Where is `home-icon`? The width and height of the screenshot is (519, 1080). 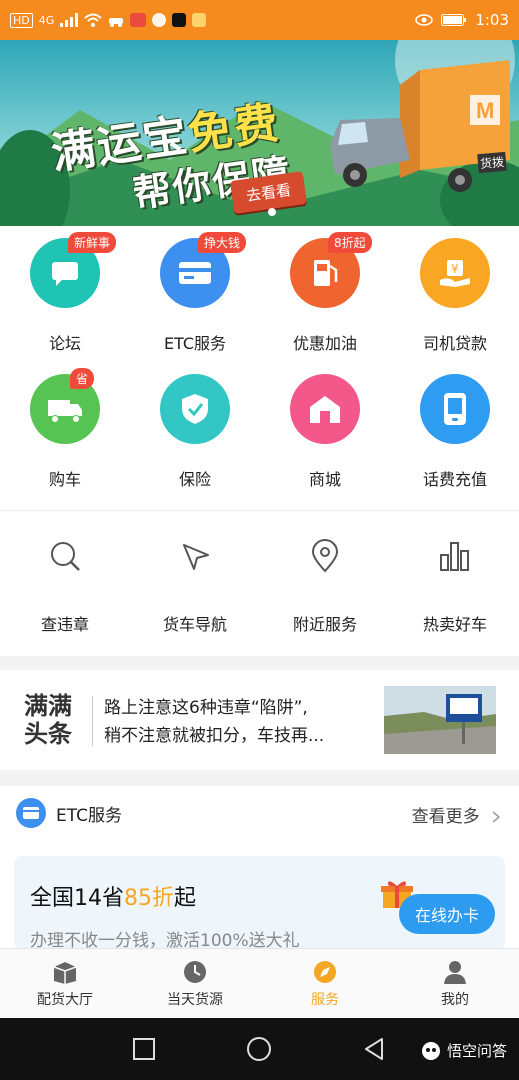
home-icon is located at coordinates (259, 1049).